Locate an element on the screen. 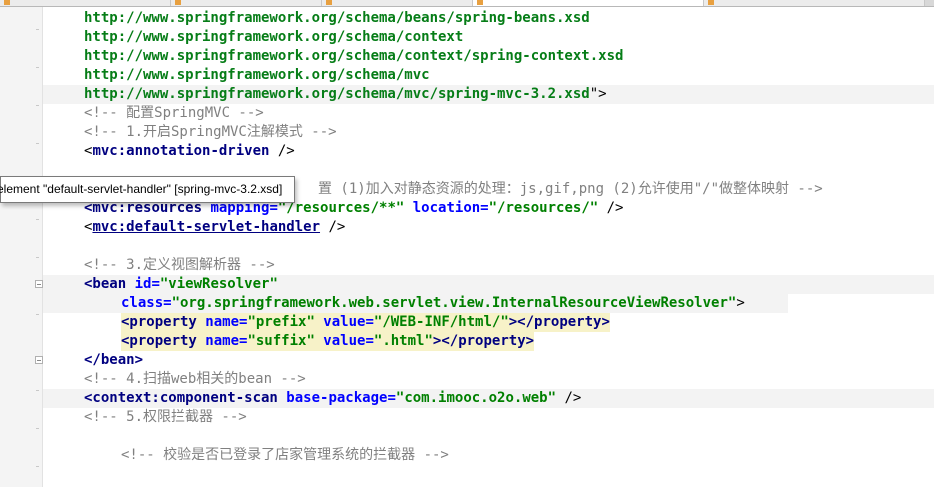 The width and height of the screenshot is (934, 487). editor-tab-bar is located at coordinates (467, 3).